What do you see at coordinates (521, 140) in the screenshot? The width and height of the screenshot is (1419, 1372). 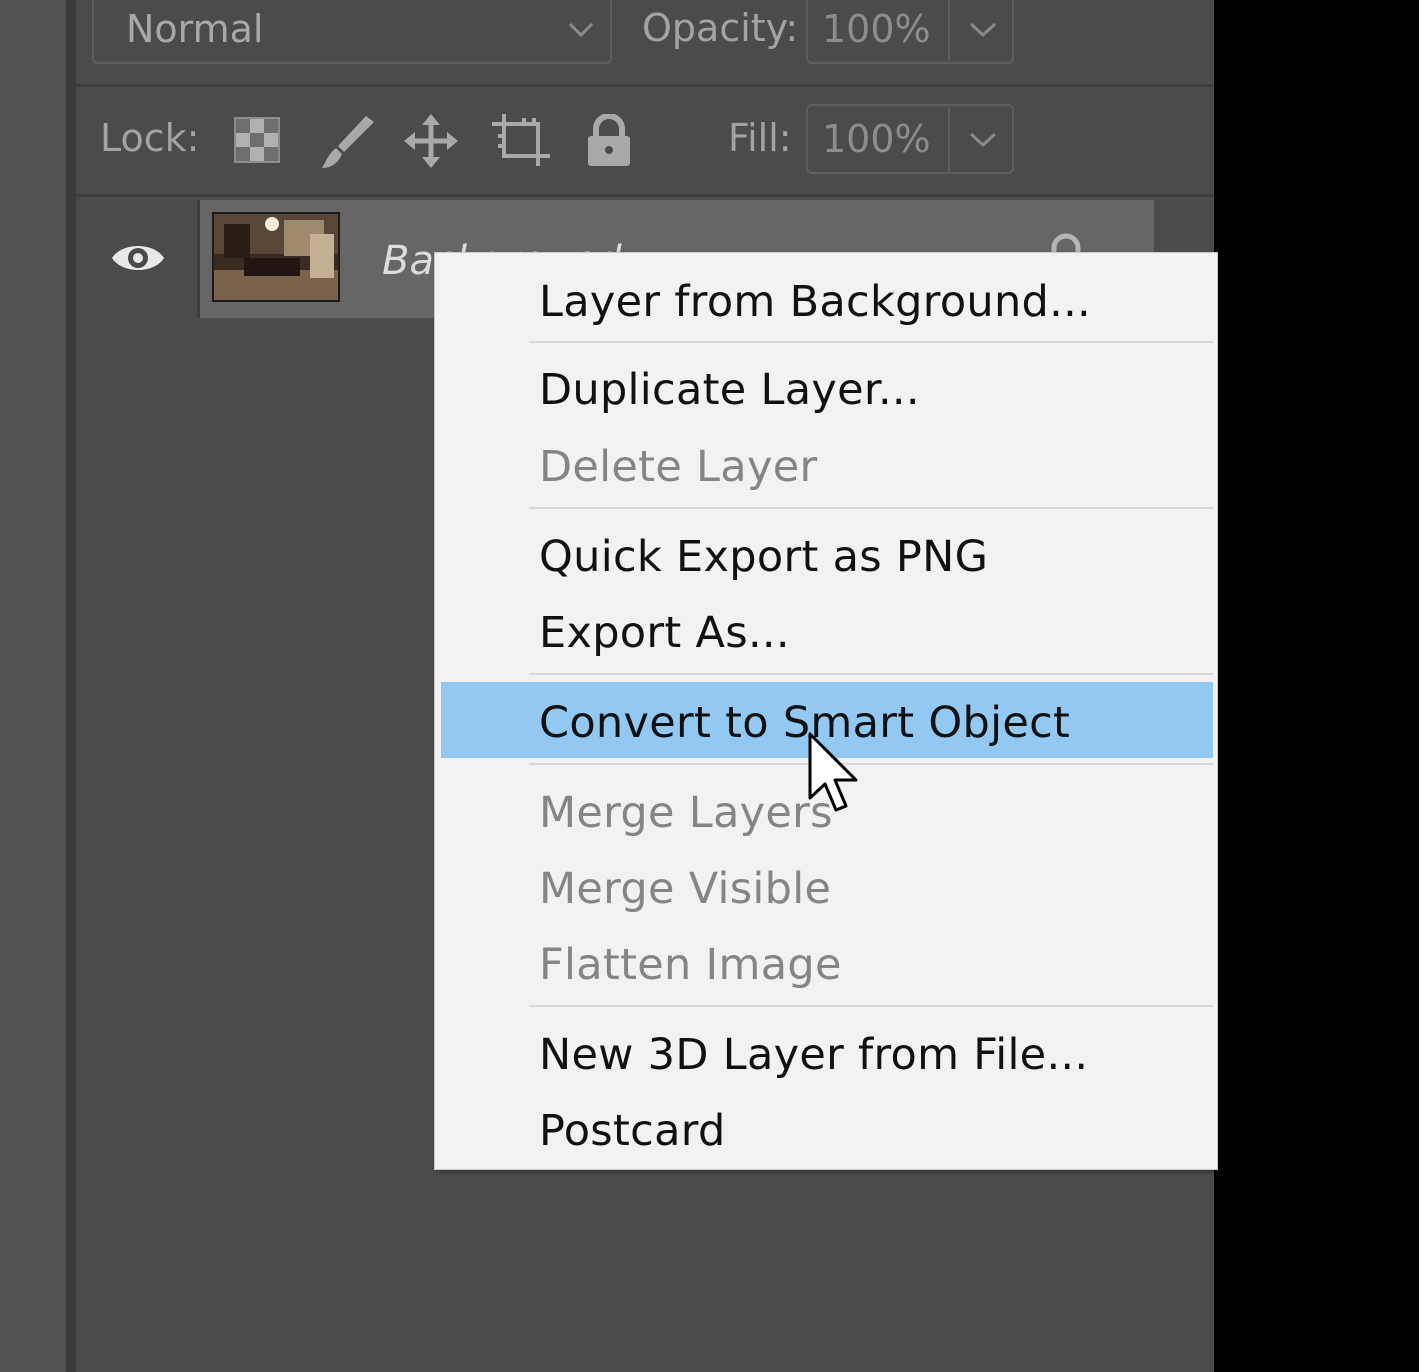 I see `lock-artboard-icon` at bounding box center [521, 140].